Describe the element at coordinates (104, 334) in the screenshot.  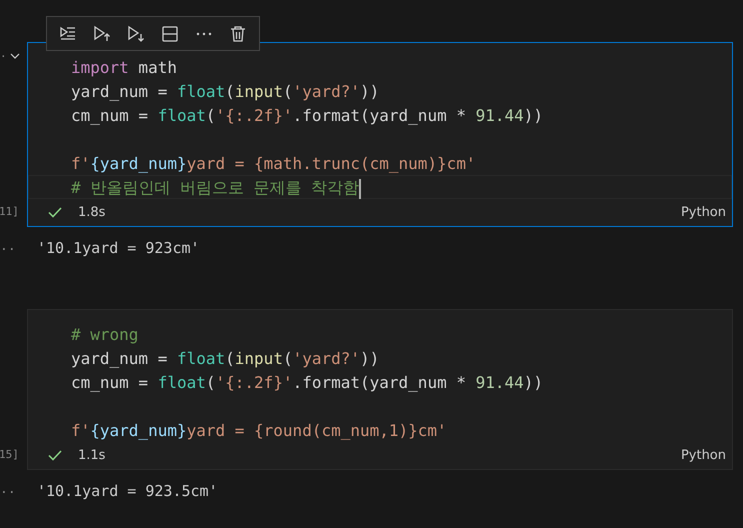
I see `code-line: # wrong` at that location.